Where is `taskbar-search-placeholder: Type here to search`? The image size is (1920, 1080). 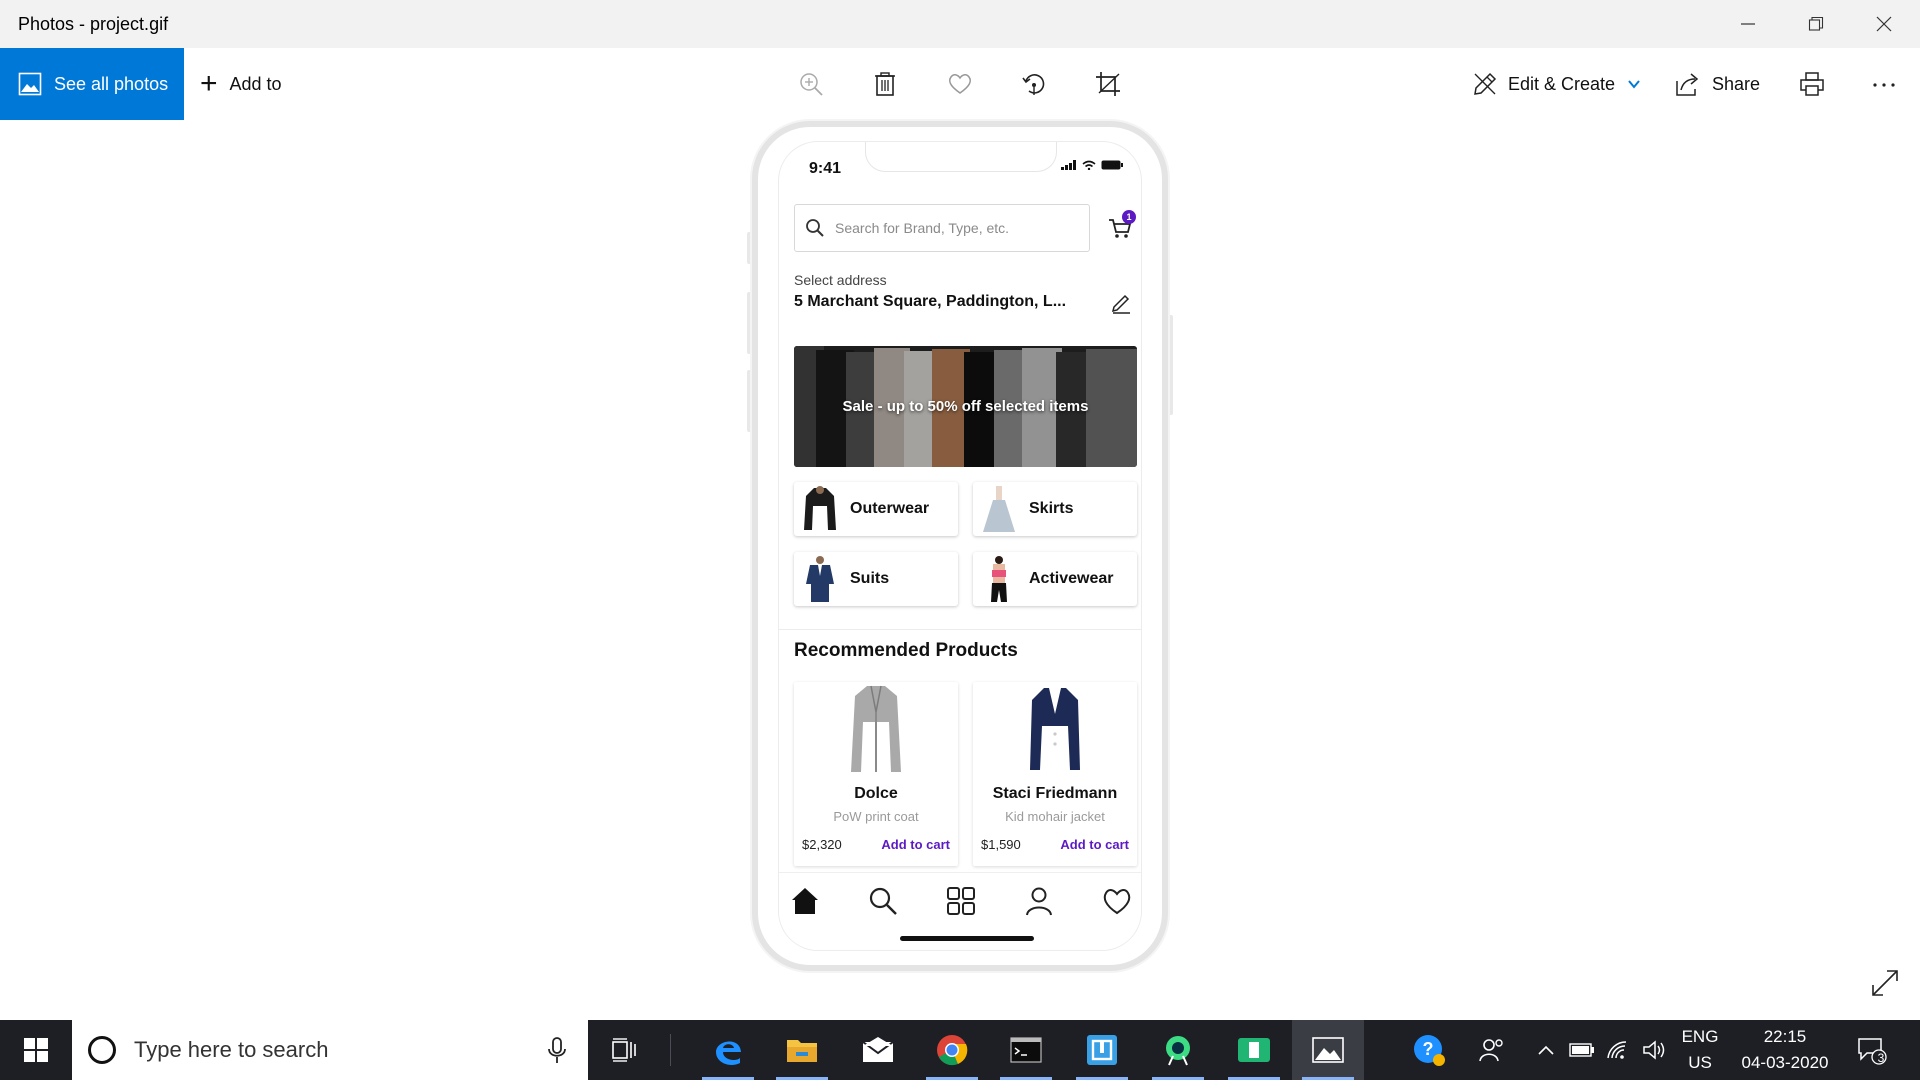
taskbar-search-placeholder: Type here to search is located at coordinates (231, 1049).